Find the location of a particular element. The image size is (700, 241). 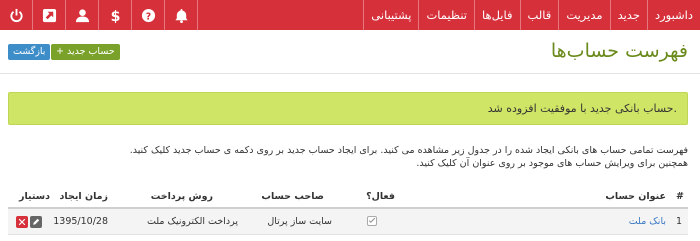

pencil-icon is located at coordinates (36, 221).